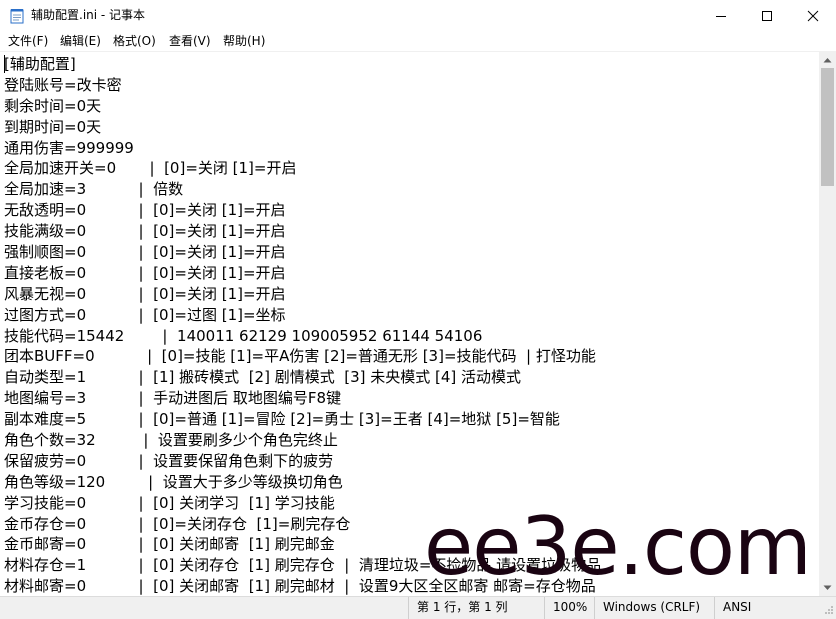 This screenshot has height=619, width=836. What do you see at coordinates (169, 460) in the screenshot?
I see `text-line: 保留疲劳=0 | 设置要保留角色剩下的疲劳` at bounding box center [169, 460].